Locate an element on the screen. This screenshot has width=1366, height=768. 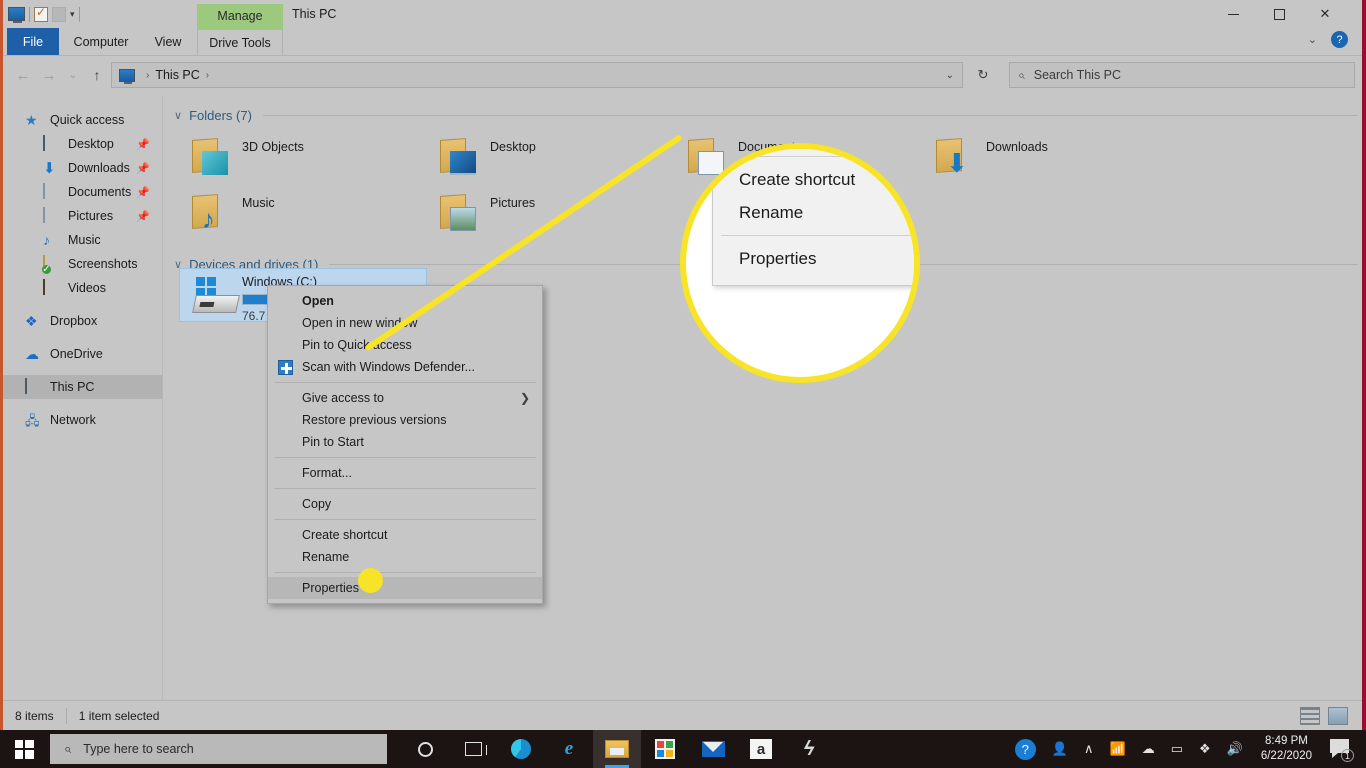
volume-icon: 🔊 is located at coordinates (1235, 749).